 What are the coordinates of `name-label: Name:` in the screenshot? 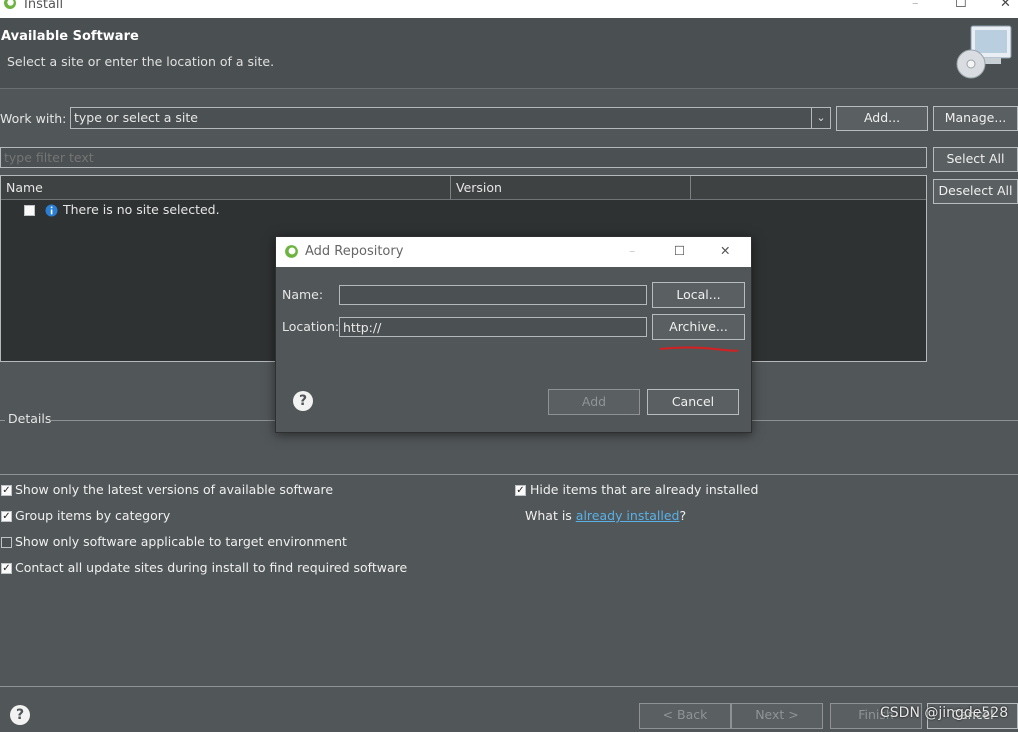 It's located at (303, 294).